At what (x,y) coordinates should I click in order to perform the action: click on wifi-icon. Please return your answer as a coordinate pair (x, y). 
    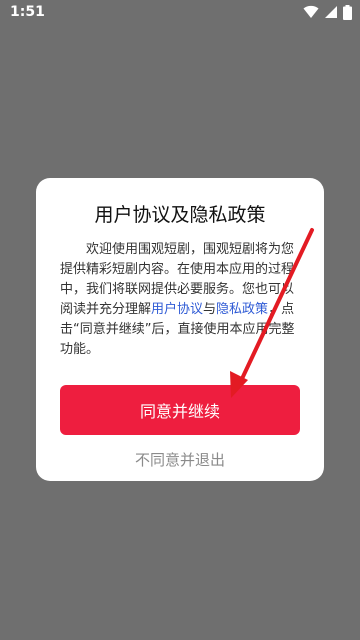
    Looking at the image, I should click on (311, 11).